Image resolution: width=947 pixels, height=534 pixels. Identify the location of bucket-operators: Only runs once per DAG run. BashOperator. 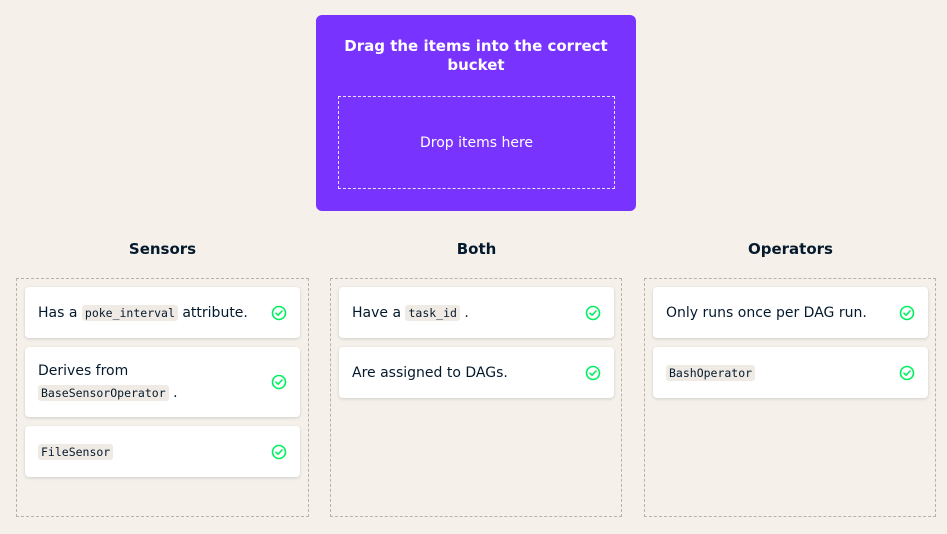
(790, 397).